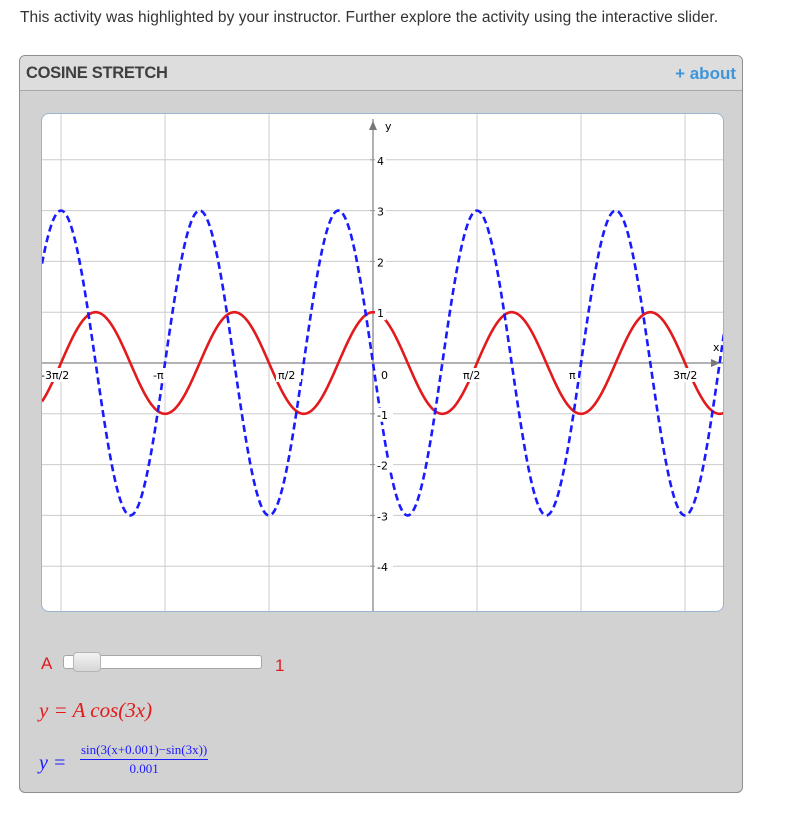  Describe the element at coordinates (373, 125) in the screenshot. I see `y-axis-arrow` at that location.